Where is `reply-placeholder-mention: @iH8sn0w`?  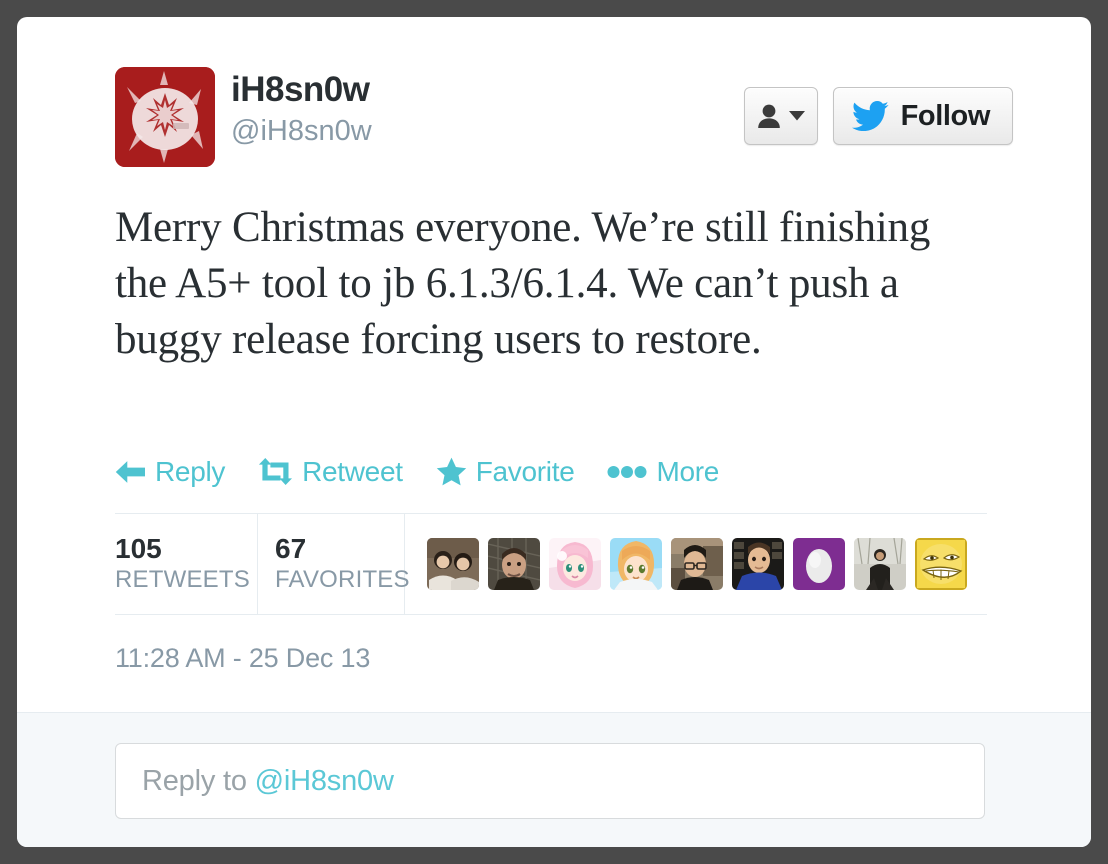 reply-placeholder-mention: @iH8sn0w is located at coordinates (324, 780).